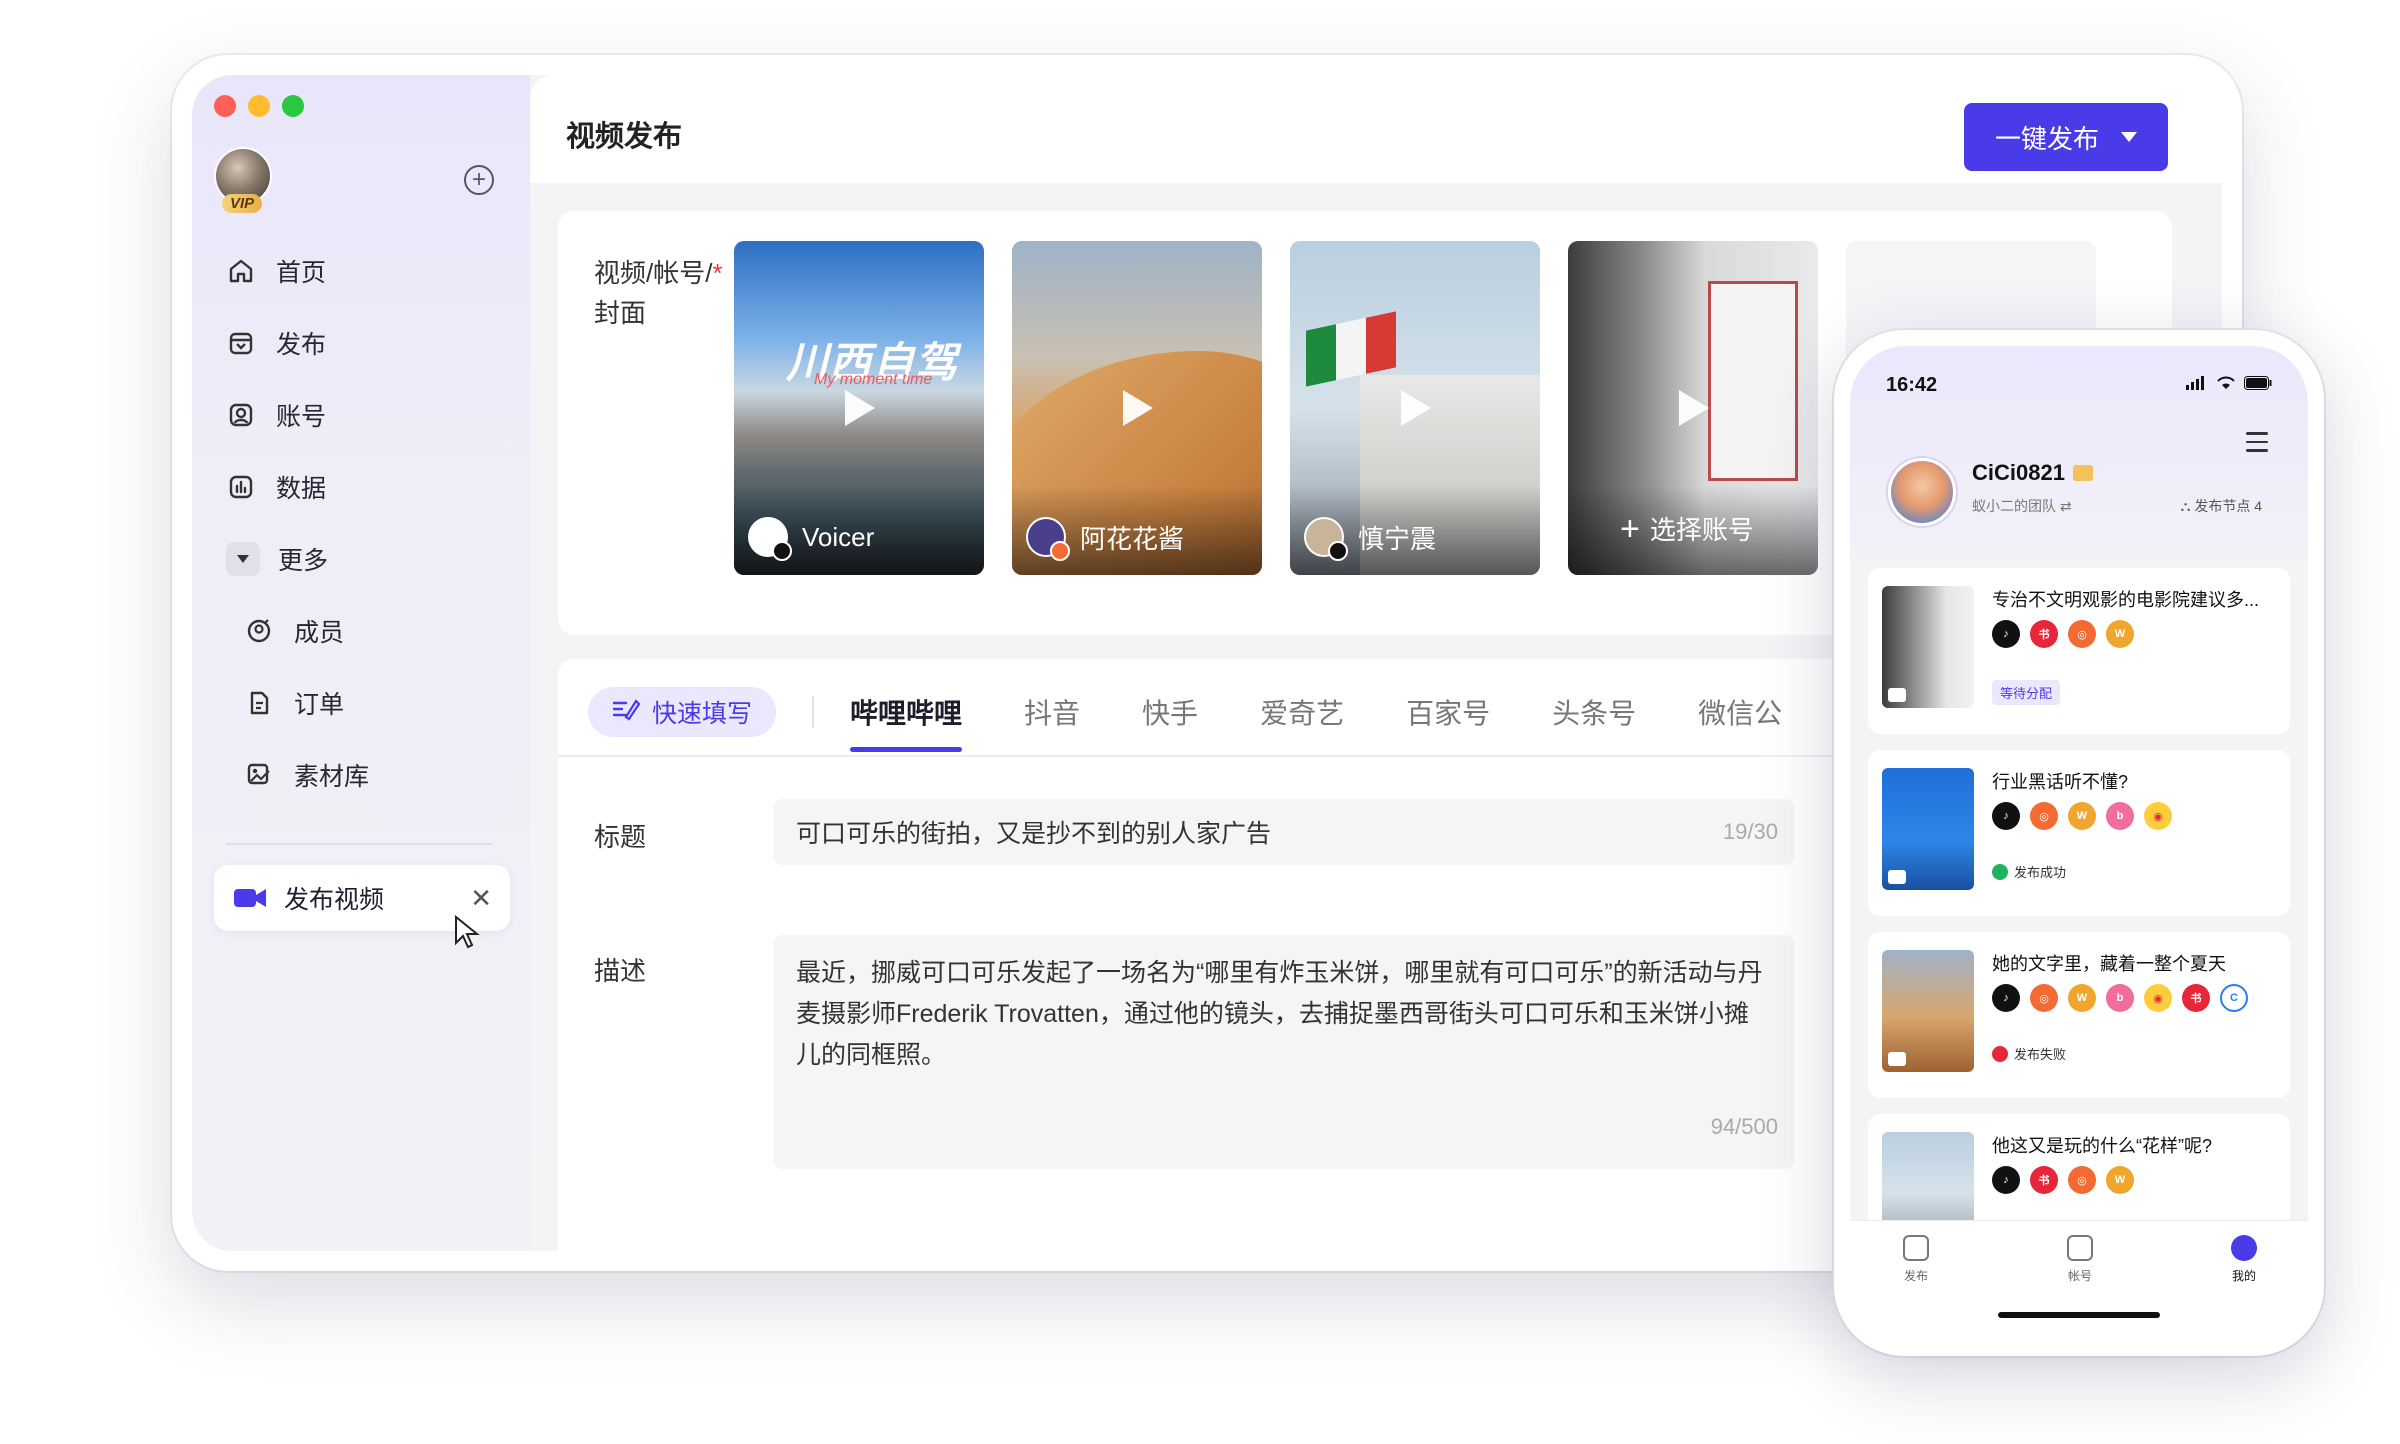 The image size is (2400, 1444). I want to click on phone-user-avatar, so click(1922, 492).